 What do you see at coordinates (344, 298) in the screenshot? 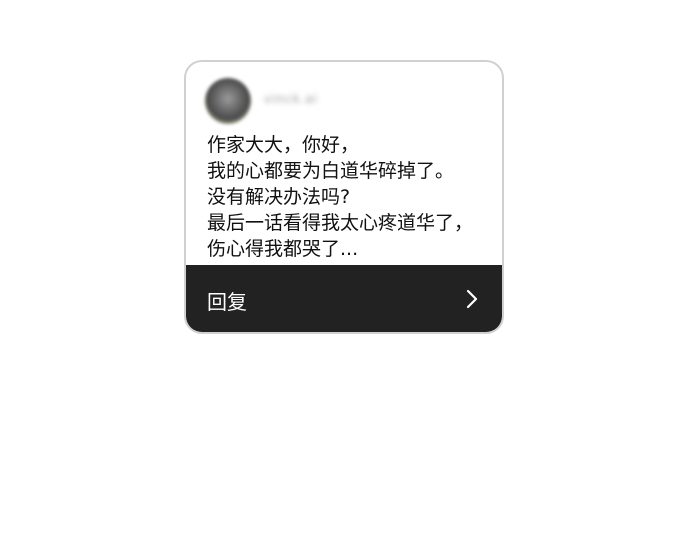
I see `reply-button: 回复` at bounding box center [344, 298].